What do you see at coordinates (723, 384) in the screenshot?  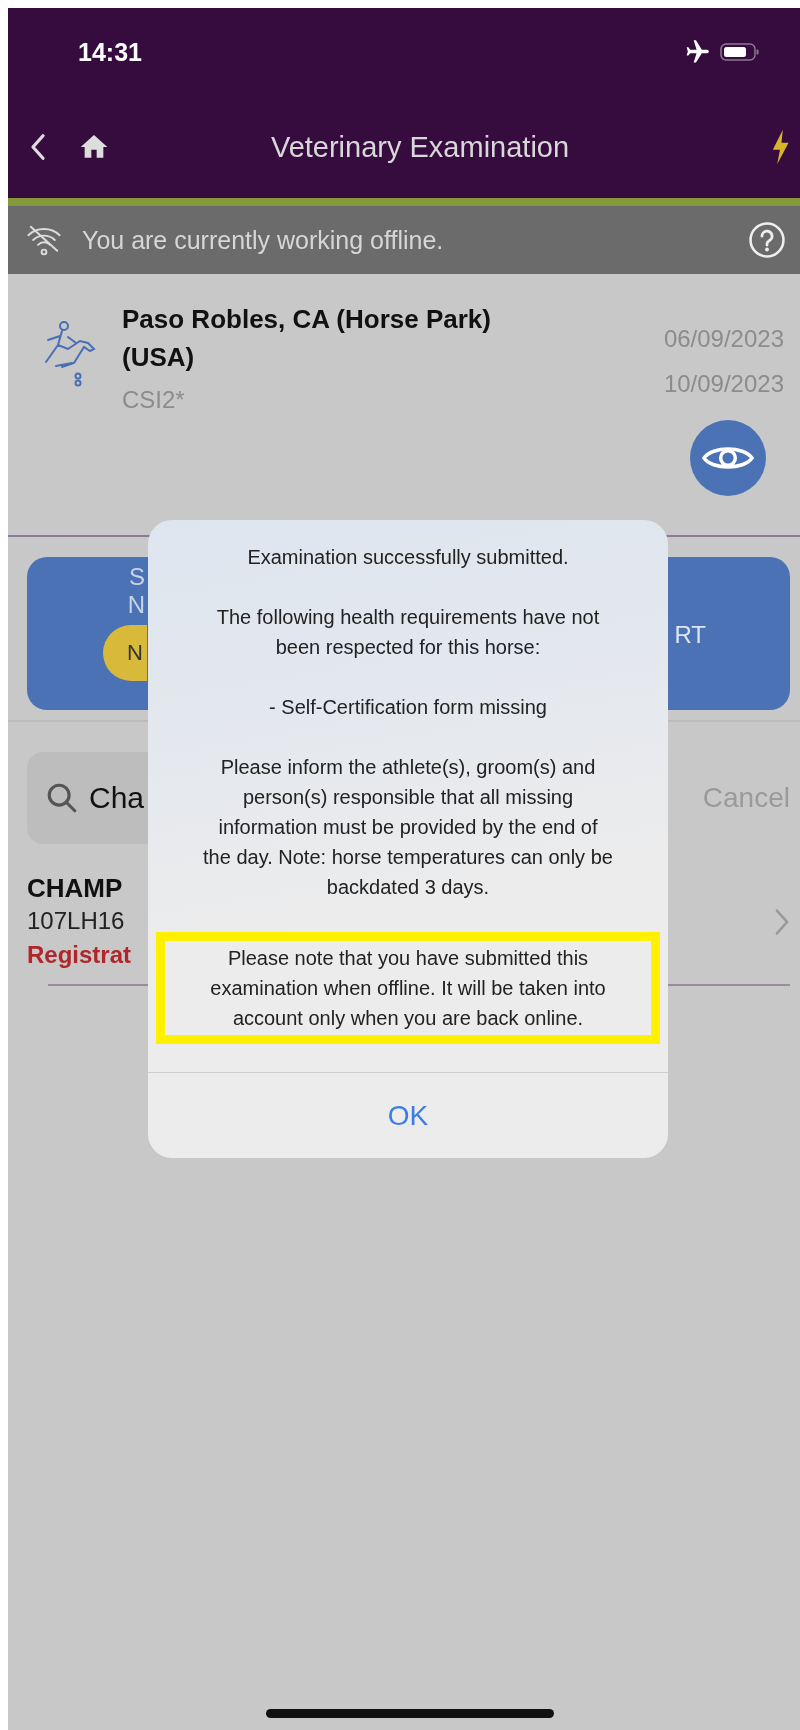 I see `end-date: 10/09/2023` at bounding box center [723, 384].